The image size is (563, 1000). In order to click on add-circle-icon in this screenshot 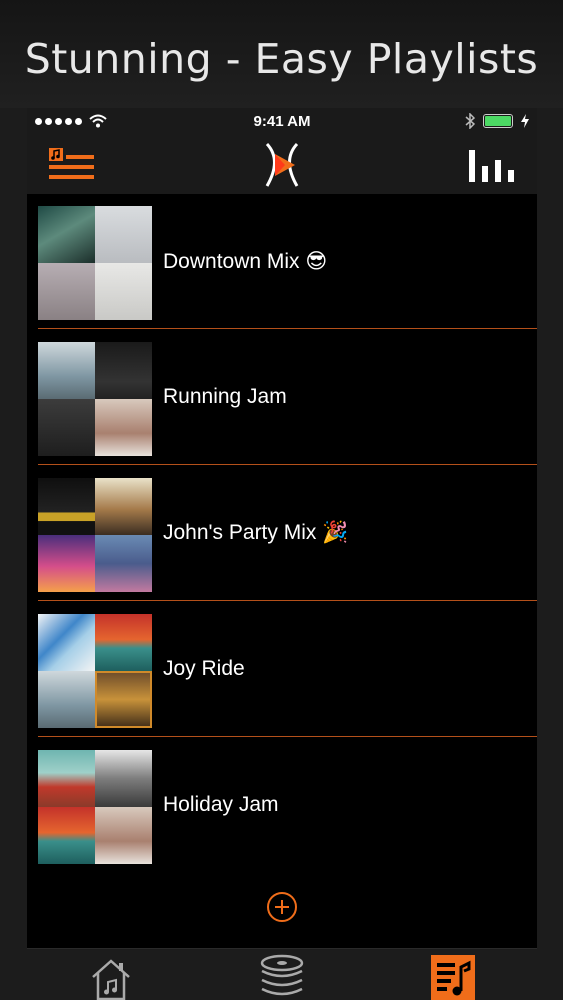, I will do `click(282, 907)`.